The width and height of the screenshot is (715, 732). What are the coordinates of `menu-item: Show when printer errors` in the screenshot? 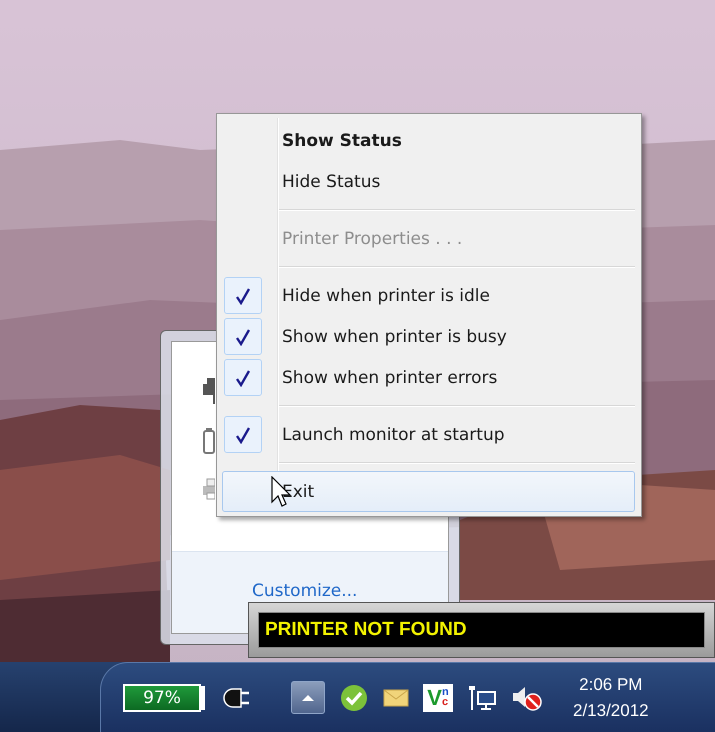 It's located at (428, 377).